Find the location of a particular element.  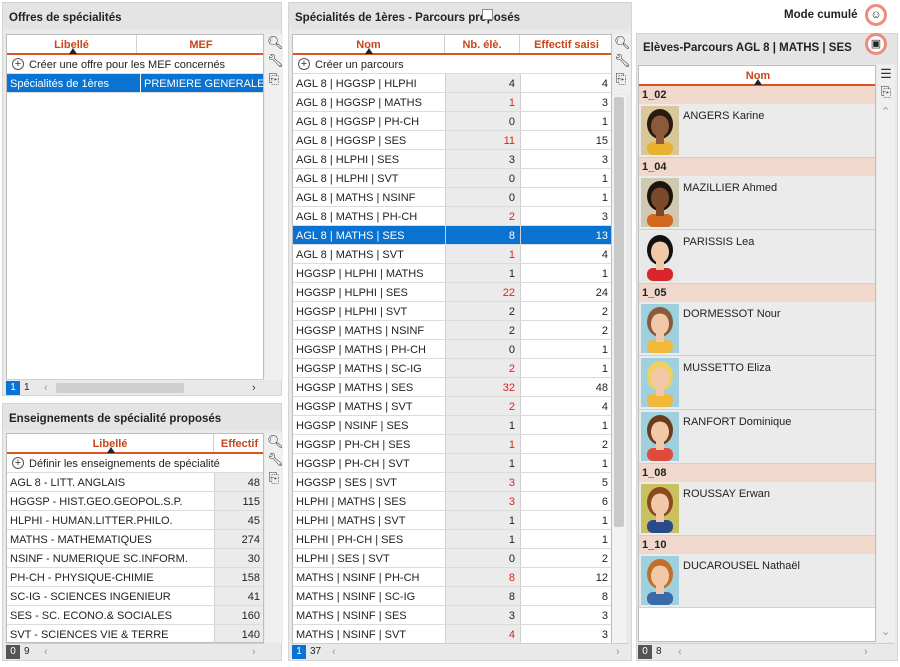

col-nb-eleves-header: Nb. élè. is located at coordinates (482, 44).